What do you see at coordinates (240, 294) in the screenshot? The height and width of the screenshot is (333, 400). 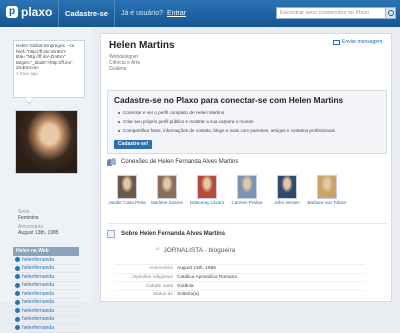 I see `about-row: Status de Solteiro(a)` at bounding box center [240, 294].